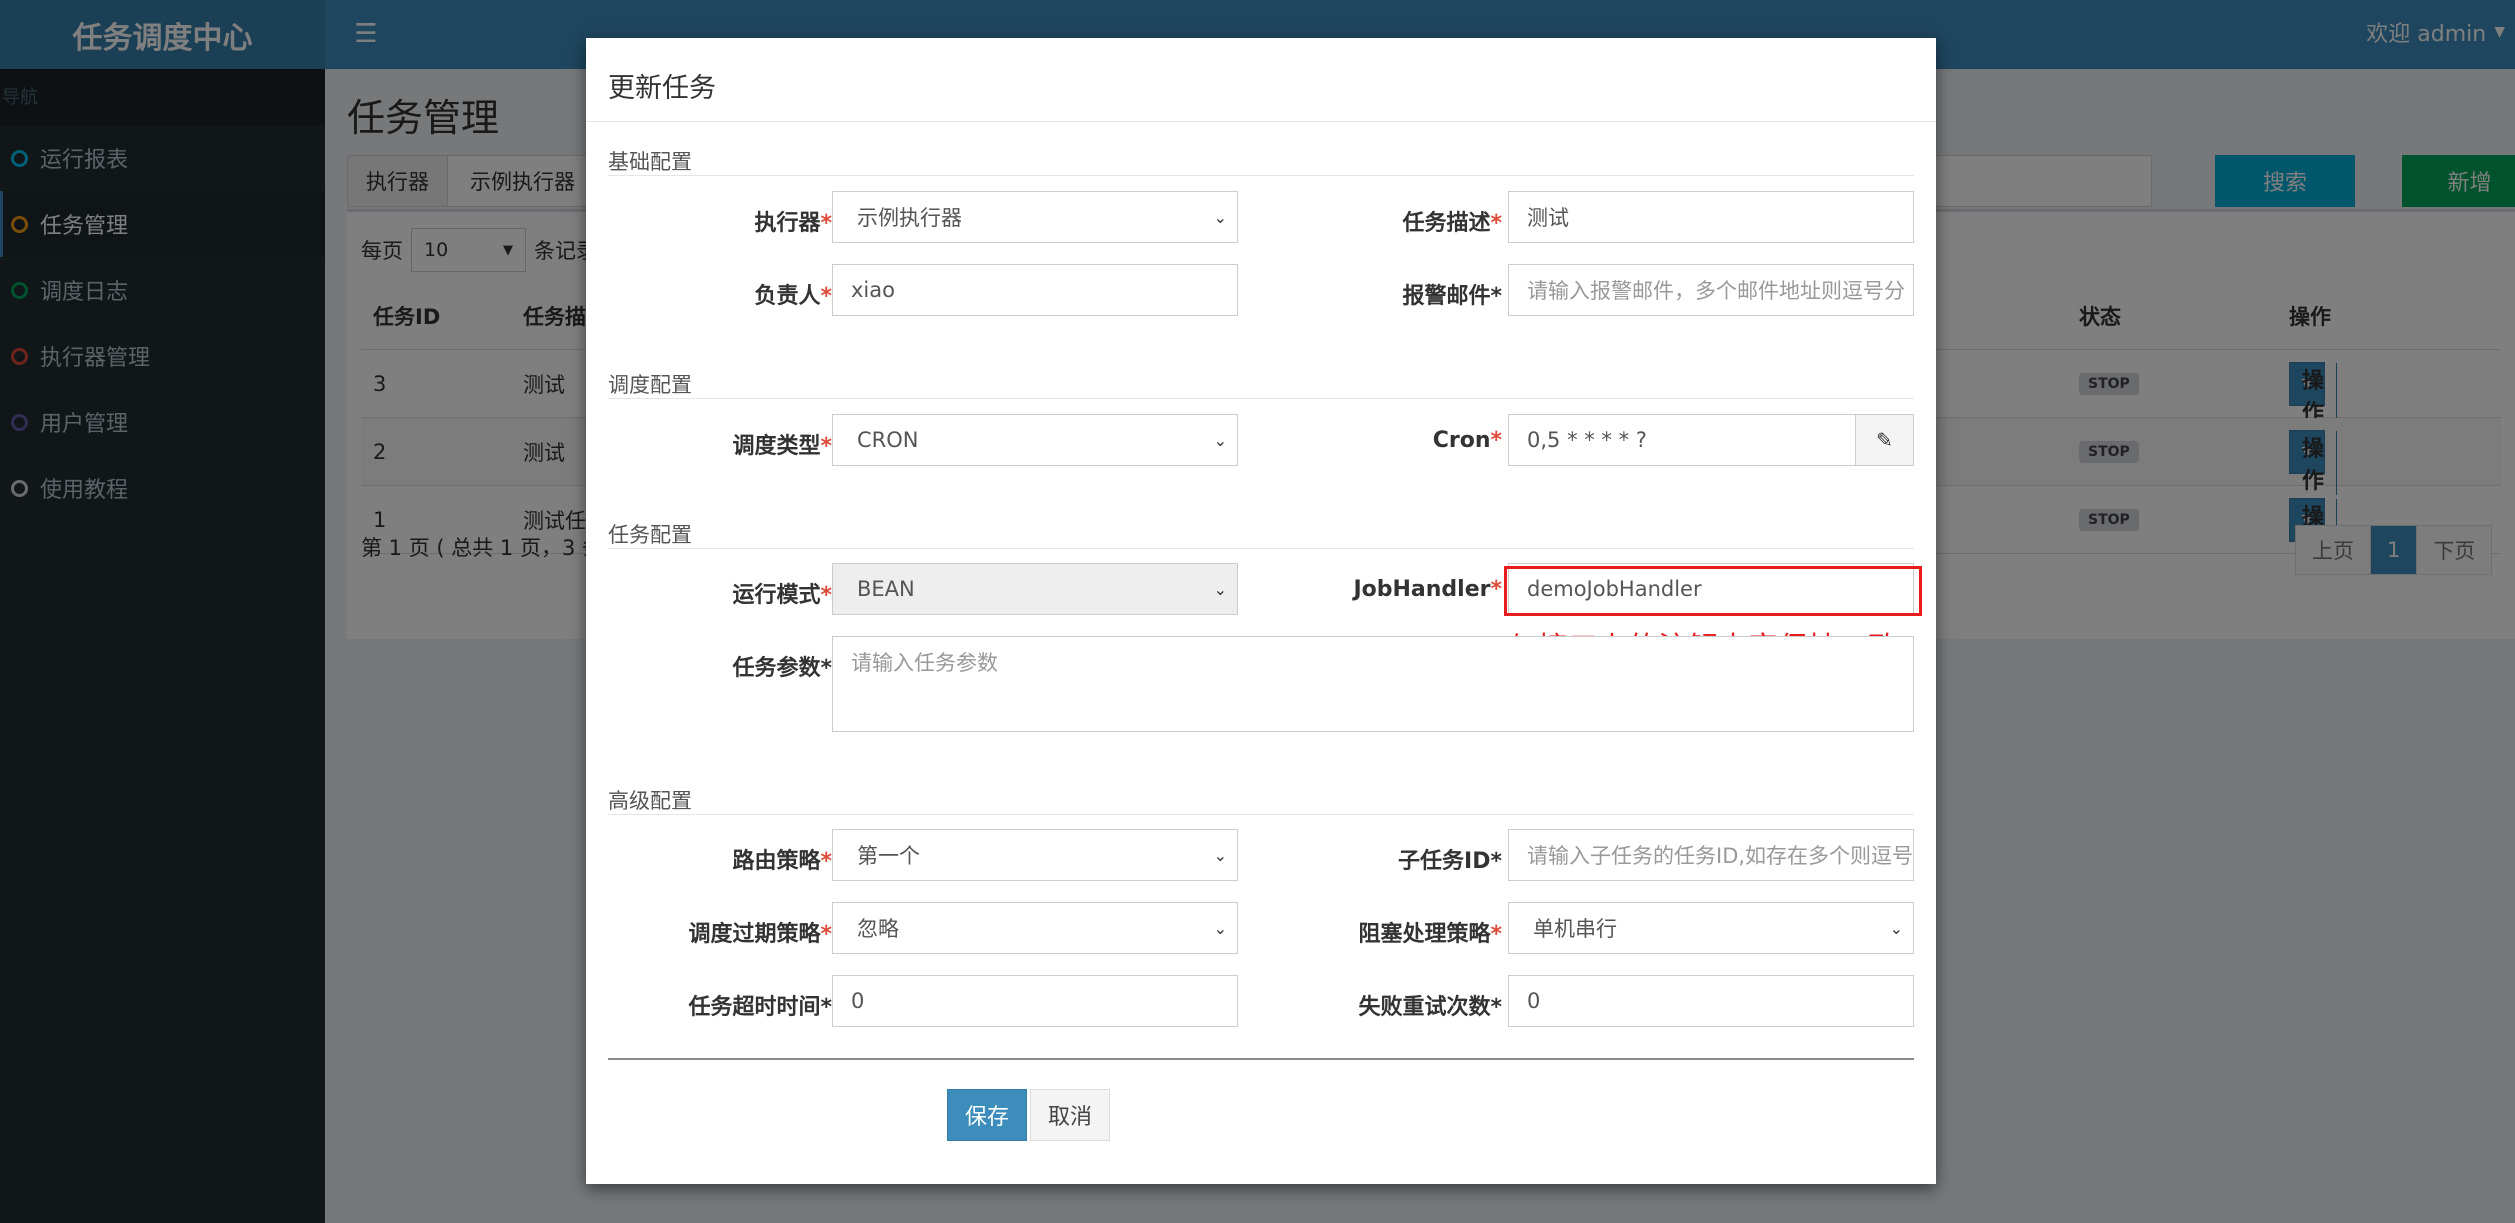  What do you see at coordinates (1711, 928) in the screenshot?
I see `block-strategy-select: 单机串行 ⌄` at bounding box center [1711, 928].